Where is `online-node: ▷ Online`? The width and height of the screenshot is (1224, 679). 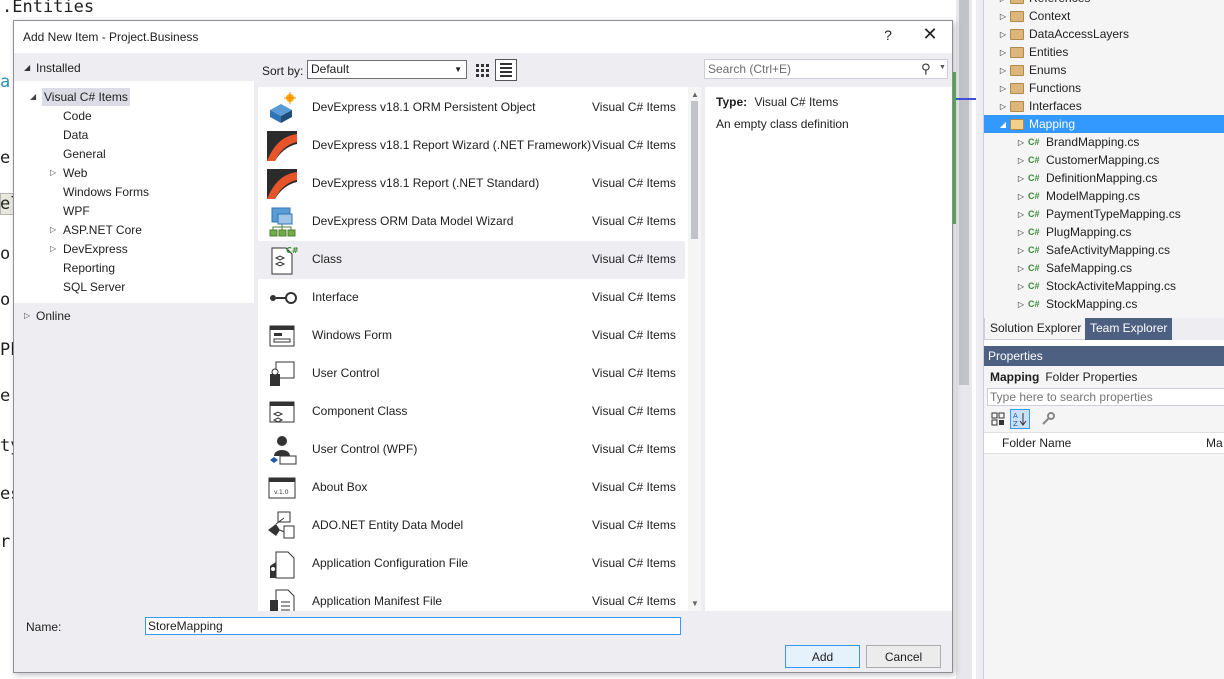 online-node: ▷ Online is located at coordinates (134, 317).